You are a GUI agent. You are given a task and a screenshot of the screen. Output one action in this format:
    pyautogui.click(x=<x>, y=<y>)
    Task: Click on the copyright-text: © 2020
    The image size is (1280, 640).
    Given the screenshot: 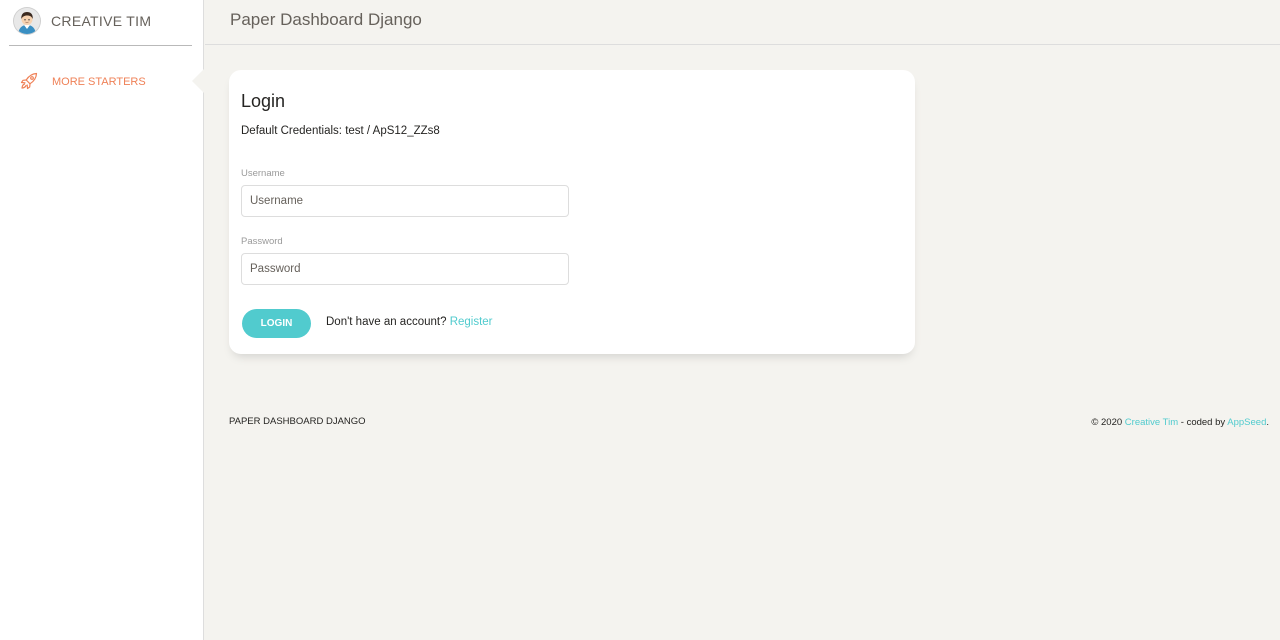 What is the action you would take?
    pyautogui.click(x=1107, y=422)
    